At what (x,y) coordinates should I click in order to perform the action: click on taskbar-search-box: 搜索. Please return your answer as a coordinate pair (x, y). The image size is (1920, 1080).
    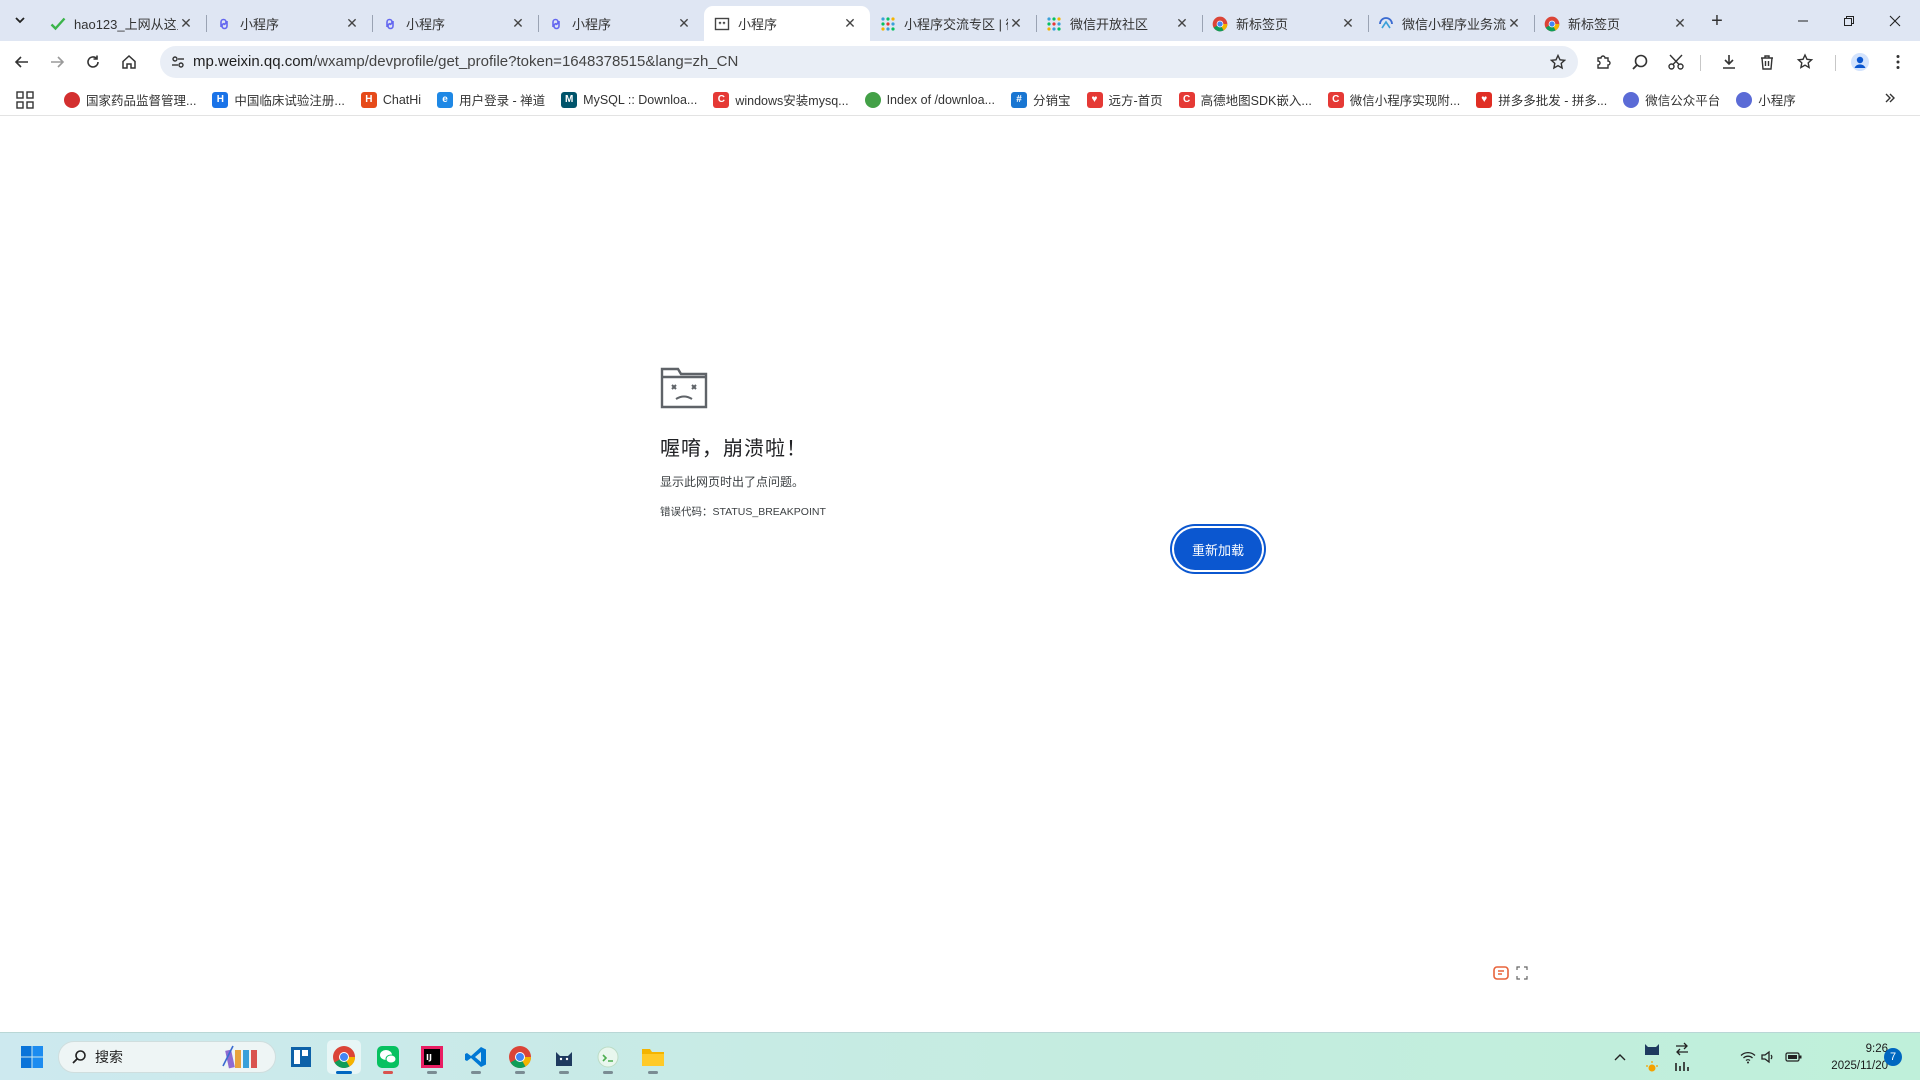
    Looking at the image, I should click on (167, 1057).